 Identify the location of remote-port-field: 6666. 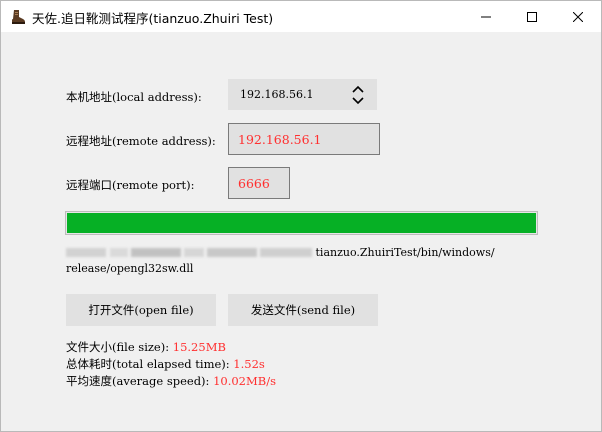
(259, 183).